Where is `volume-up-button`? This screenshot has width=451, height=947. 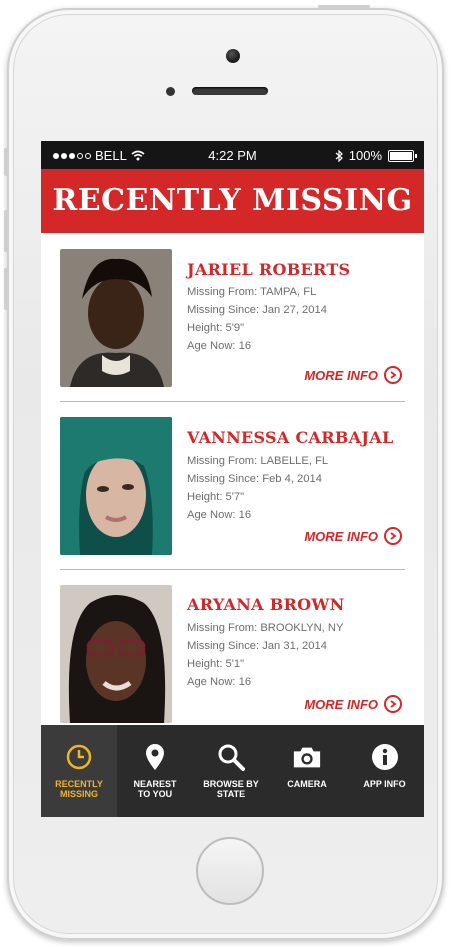 volume-up-button is located at coordinates (6, 231).